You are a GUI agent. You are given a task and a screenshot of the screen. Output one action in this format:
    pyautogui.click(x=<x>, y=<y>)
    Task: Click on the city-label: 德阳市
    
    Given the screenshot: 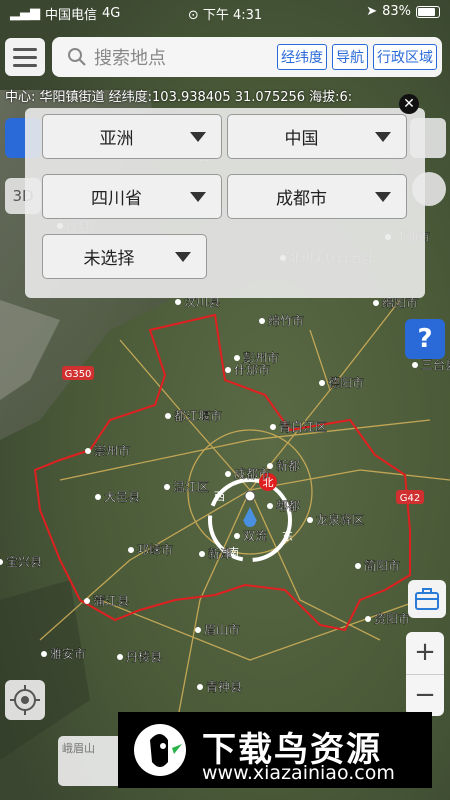 What is the action you would take?
    pyautogui.click(x=346, y=382)
    